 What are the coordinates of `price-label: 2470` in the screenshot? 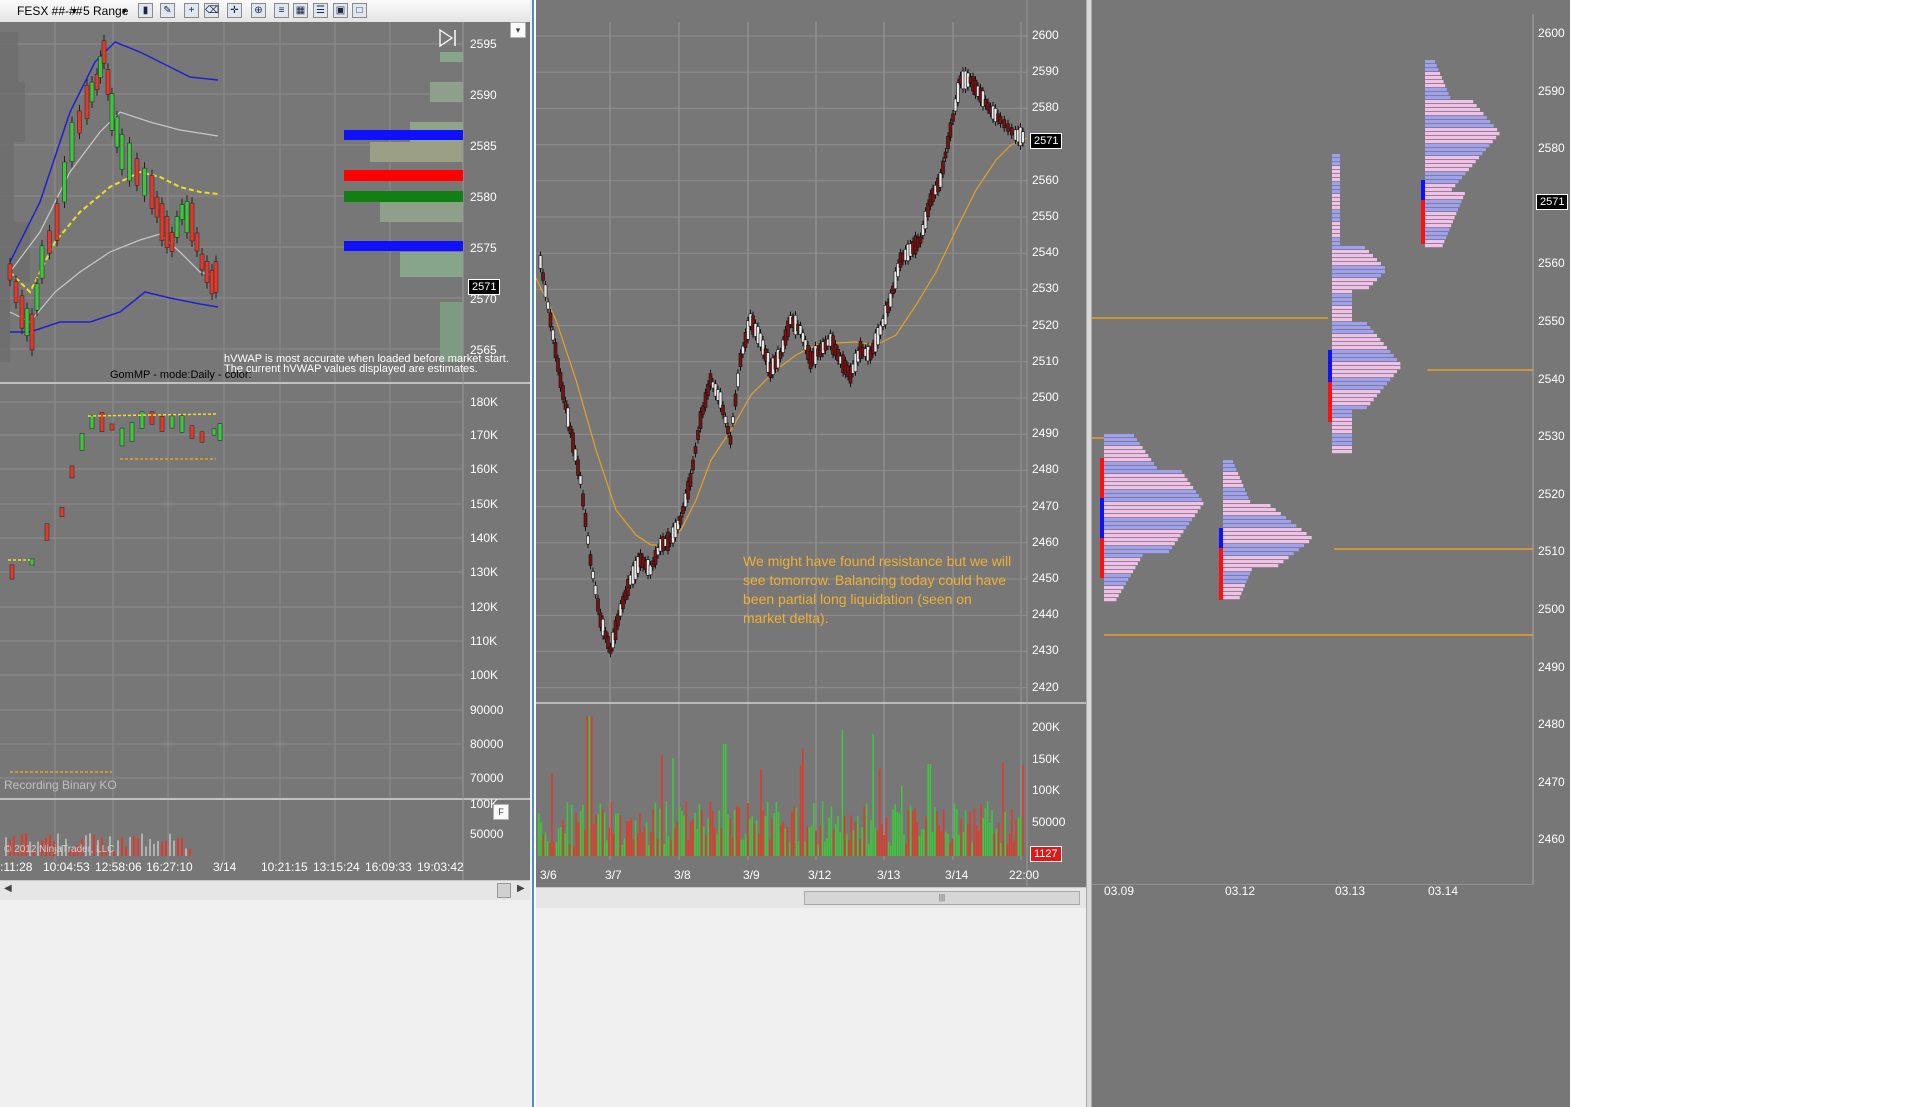 It's located at (1551, 781).